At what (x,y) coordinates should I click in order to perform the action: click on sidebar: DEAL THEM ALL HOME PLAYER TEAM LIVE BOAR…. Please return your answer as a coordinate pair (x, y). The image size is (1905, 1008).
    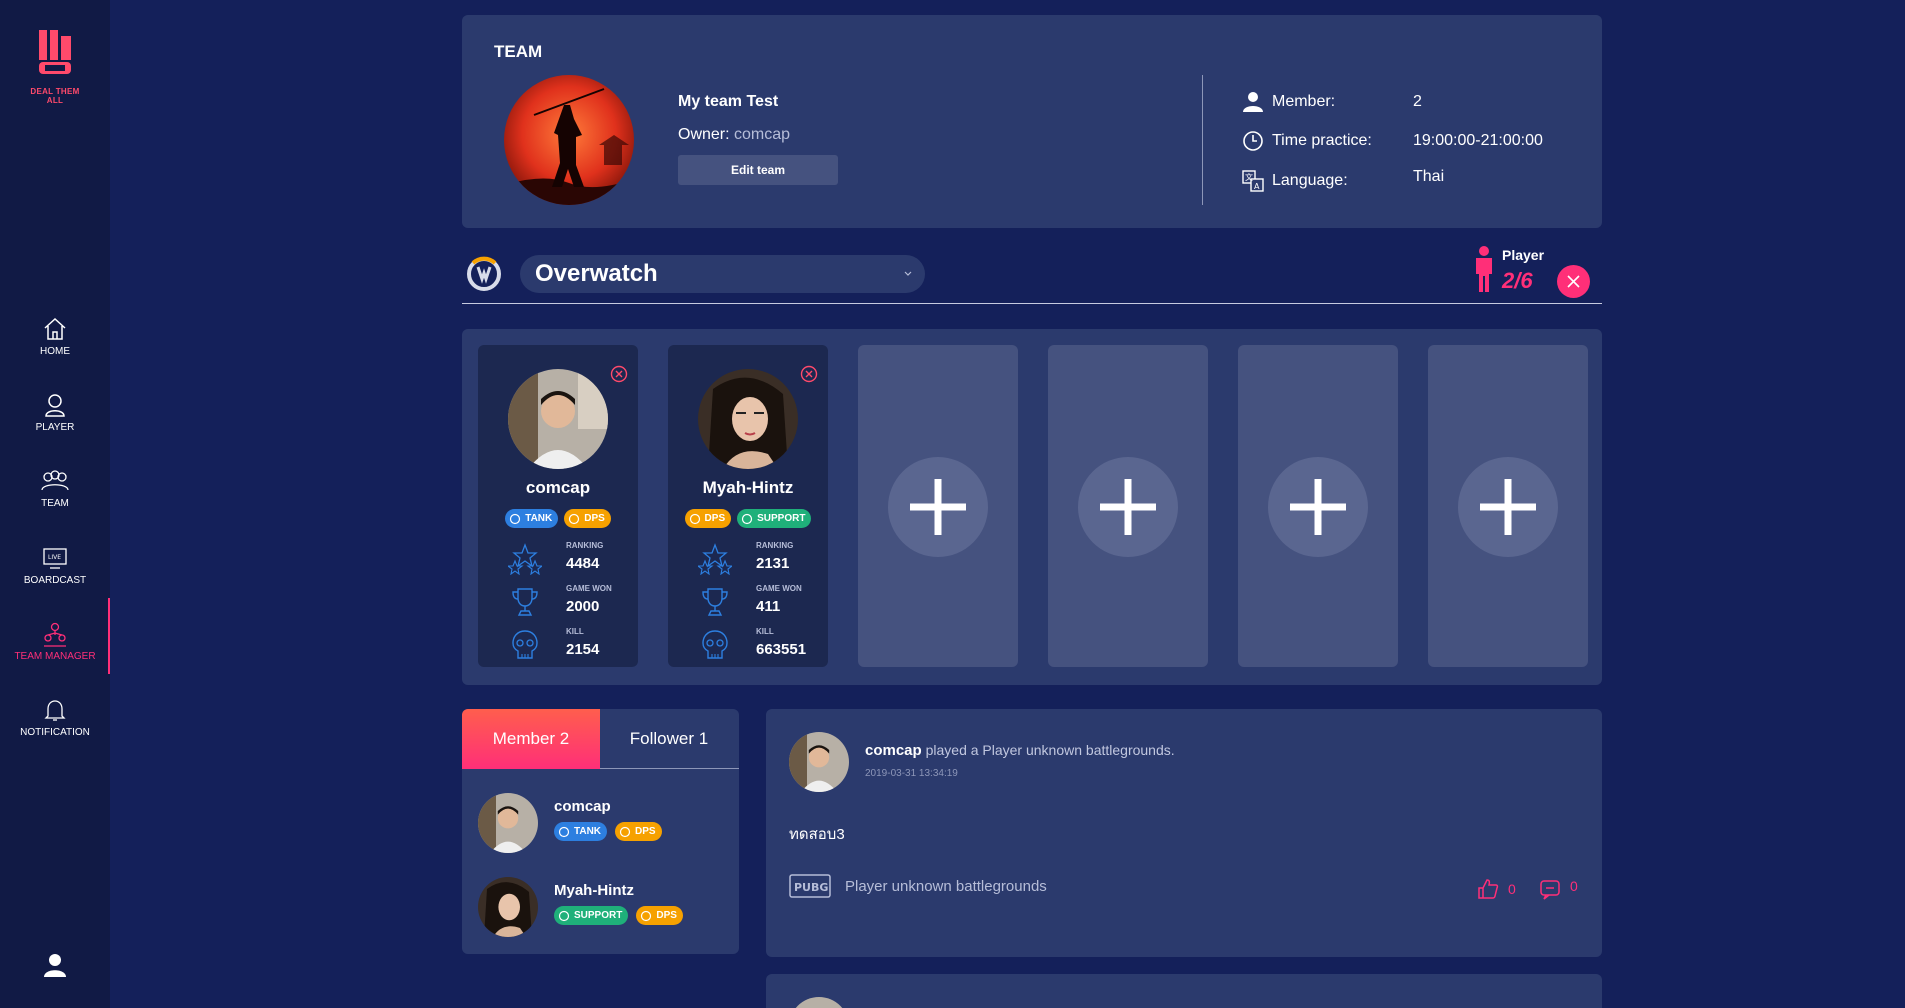
    Looking at the image, I should click on (55, 504).